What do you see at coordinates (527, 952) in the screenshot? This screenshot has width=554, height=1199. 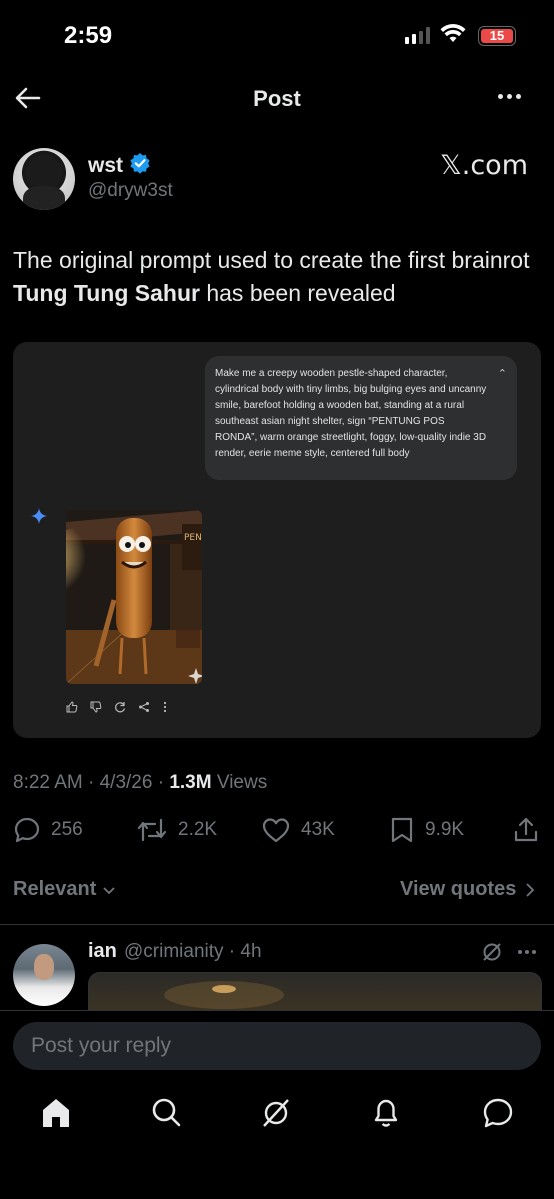 I see `reply-more-icon` at bounding box center [527, 952].